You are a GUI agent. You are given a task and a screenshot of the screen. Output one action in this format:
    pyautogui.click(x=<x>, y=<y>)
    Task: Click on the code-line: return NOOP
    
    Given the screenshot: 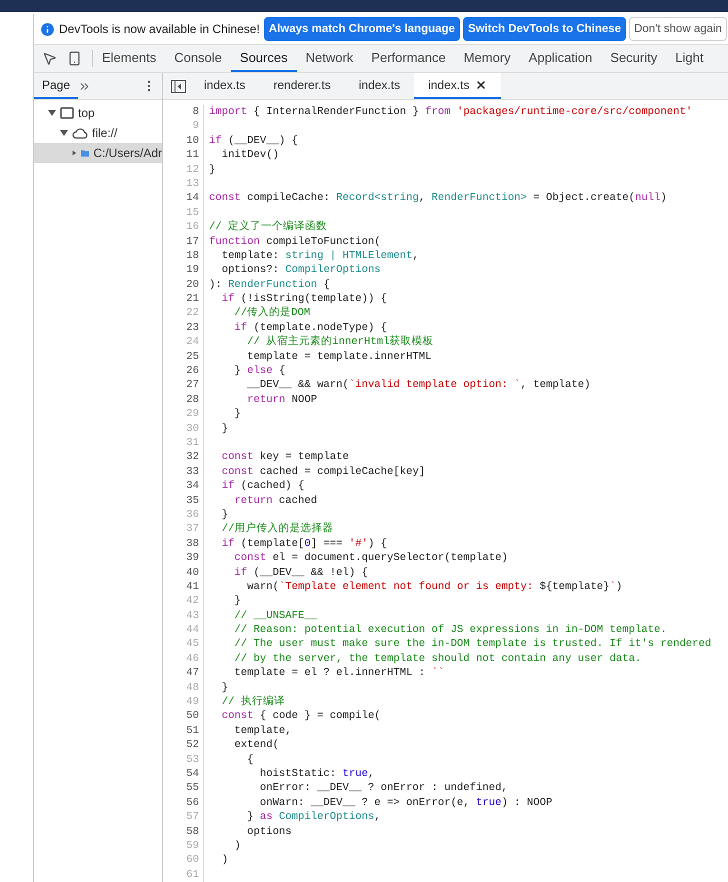 What is the action you would take?
    pyautogui.click(x=282, y=400)
    